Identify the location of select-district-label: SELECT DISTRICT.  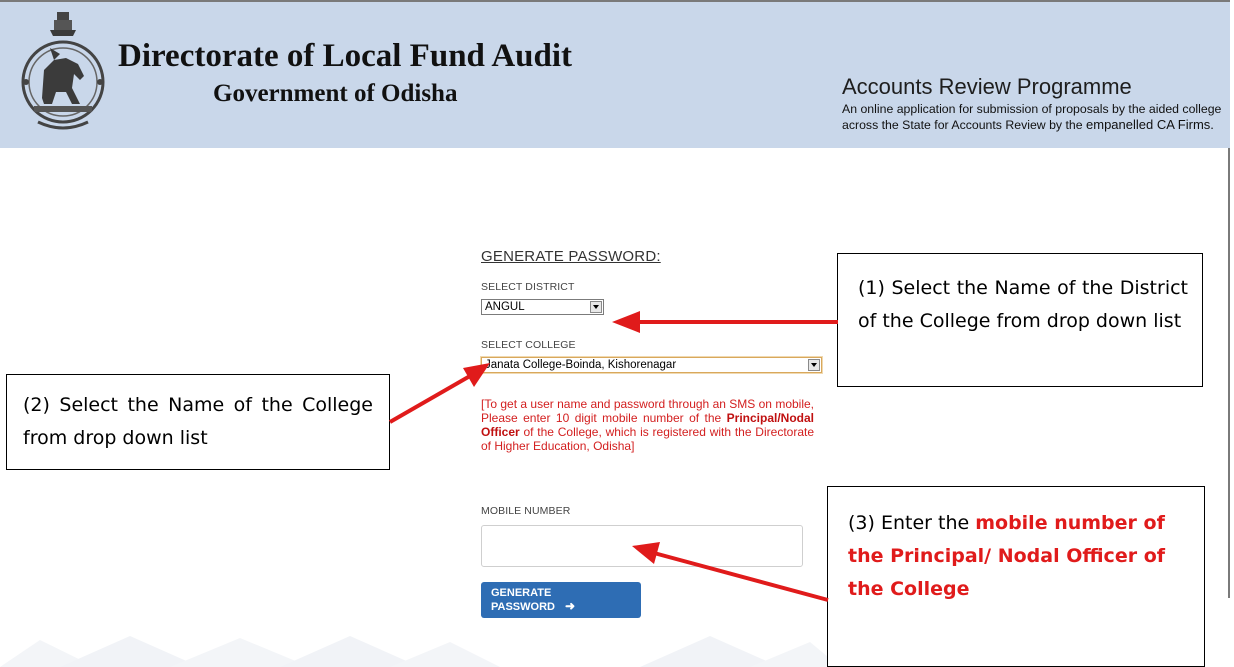
(528, 287).